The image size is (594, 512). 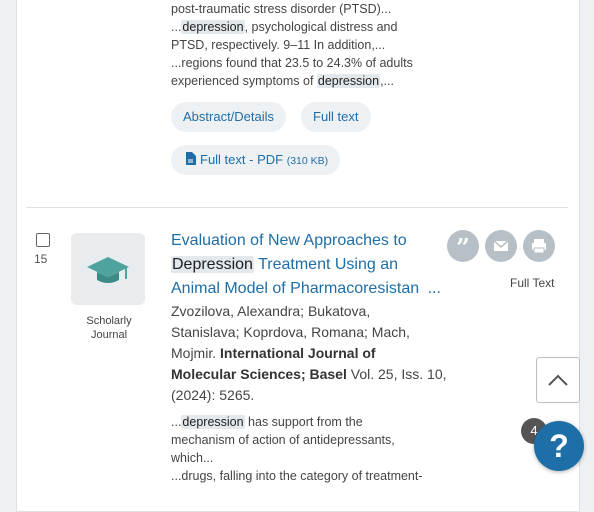 What do you see at coordinates (283, 440) in the screenshot?
I see `snippet-line: mechanism of action of antidepressants,` at bounding box center [283, 440].